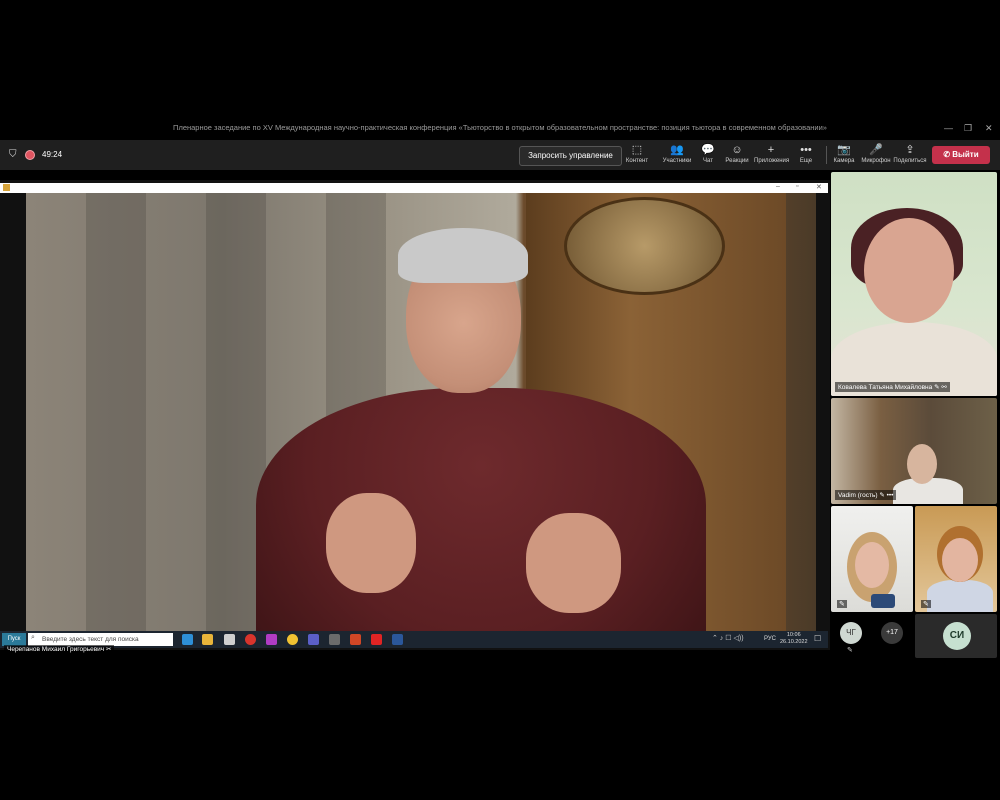 This screenshot has width=1000, height=800. I want to click on phone-hangup-icon: ✆, so click(948, 154).